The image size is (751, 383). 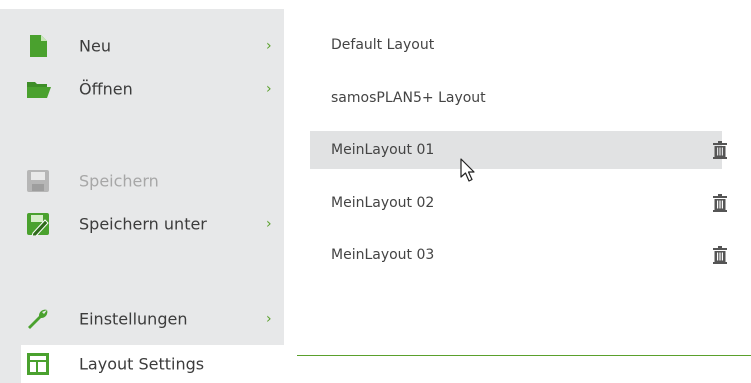 What do you see at coordinates (95, 46) in the screenshot?
I see `menu-item-label: Neu` at bounding box center [95, 46].